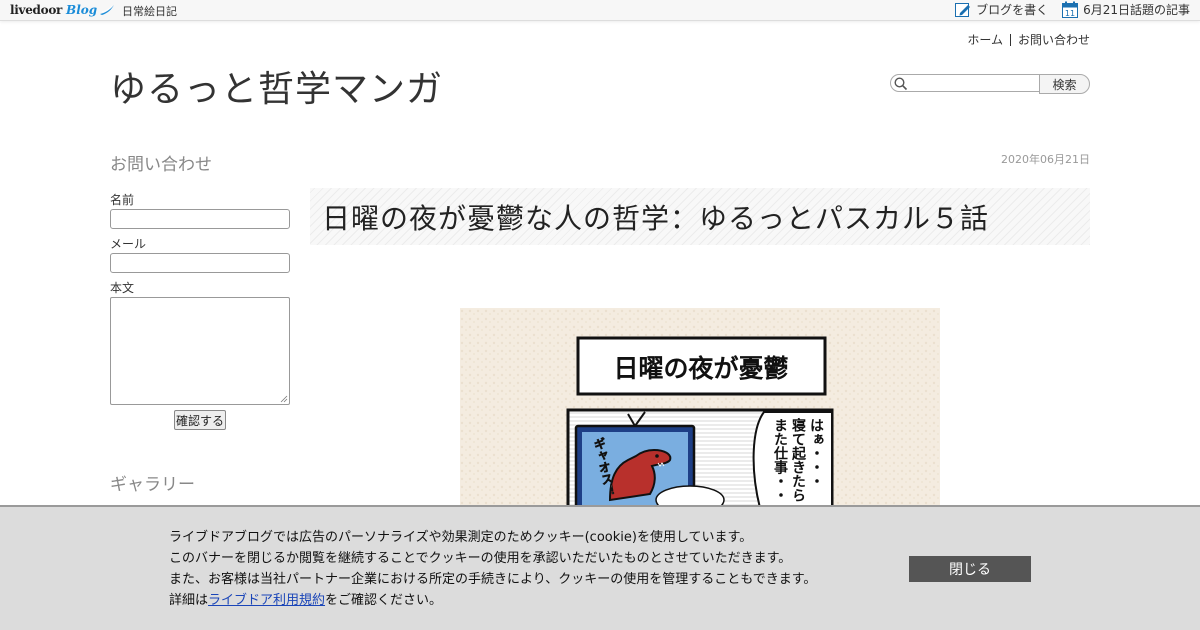 This screenshot has height=630, width=1200. What do you see at coordinates (1064, 84) in the screenshot?
I see `search-button: 検索` at bounding box center [1064, 84].